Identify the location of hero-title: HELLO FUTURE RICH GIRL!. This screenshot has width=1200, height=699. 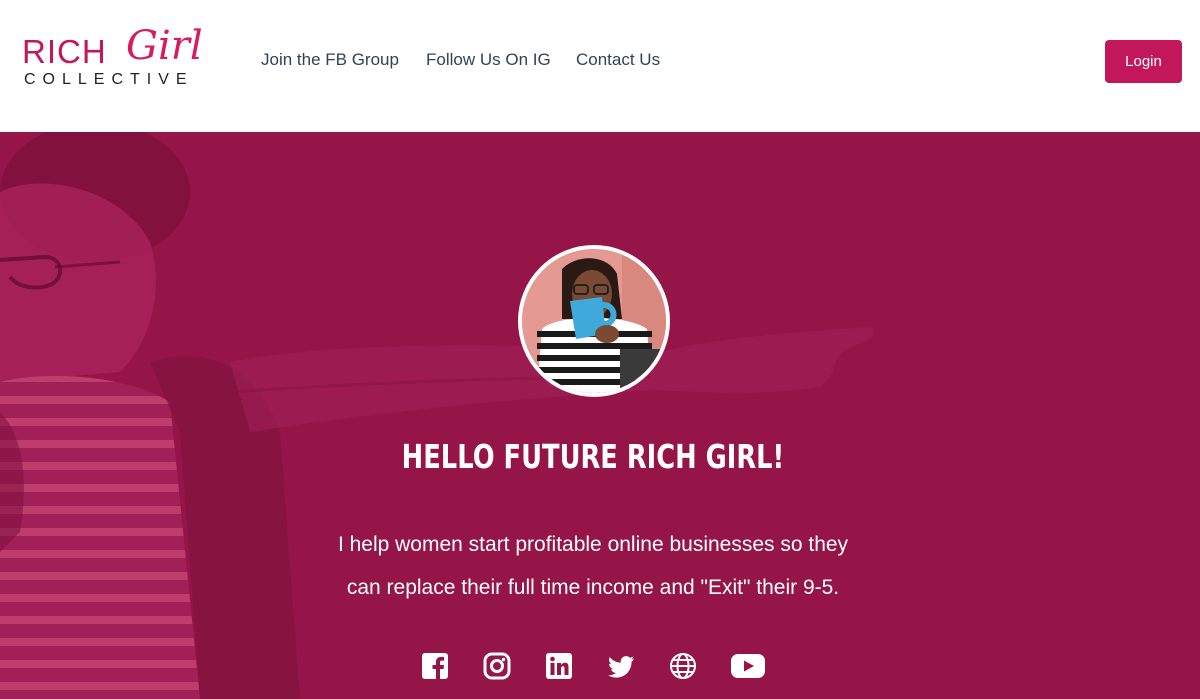
(593, 456).